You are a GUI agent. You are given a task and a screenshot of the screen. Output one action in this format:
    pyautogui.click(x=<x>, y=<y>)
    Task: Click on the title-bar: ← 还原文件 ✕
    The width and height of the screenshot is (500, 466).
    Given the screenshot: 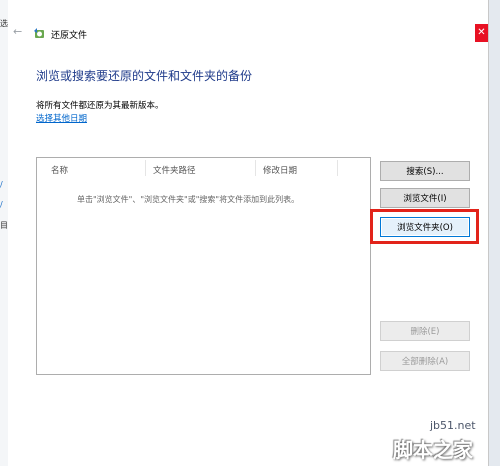 What is the action you would take?
    pyautogui.click(x=248, y=34)
    